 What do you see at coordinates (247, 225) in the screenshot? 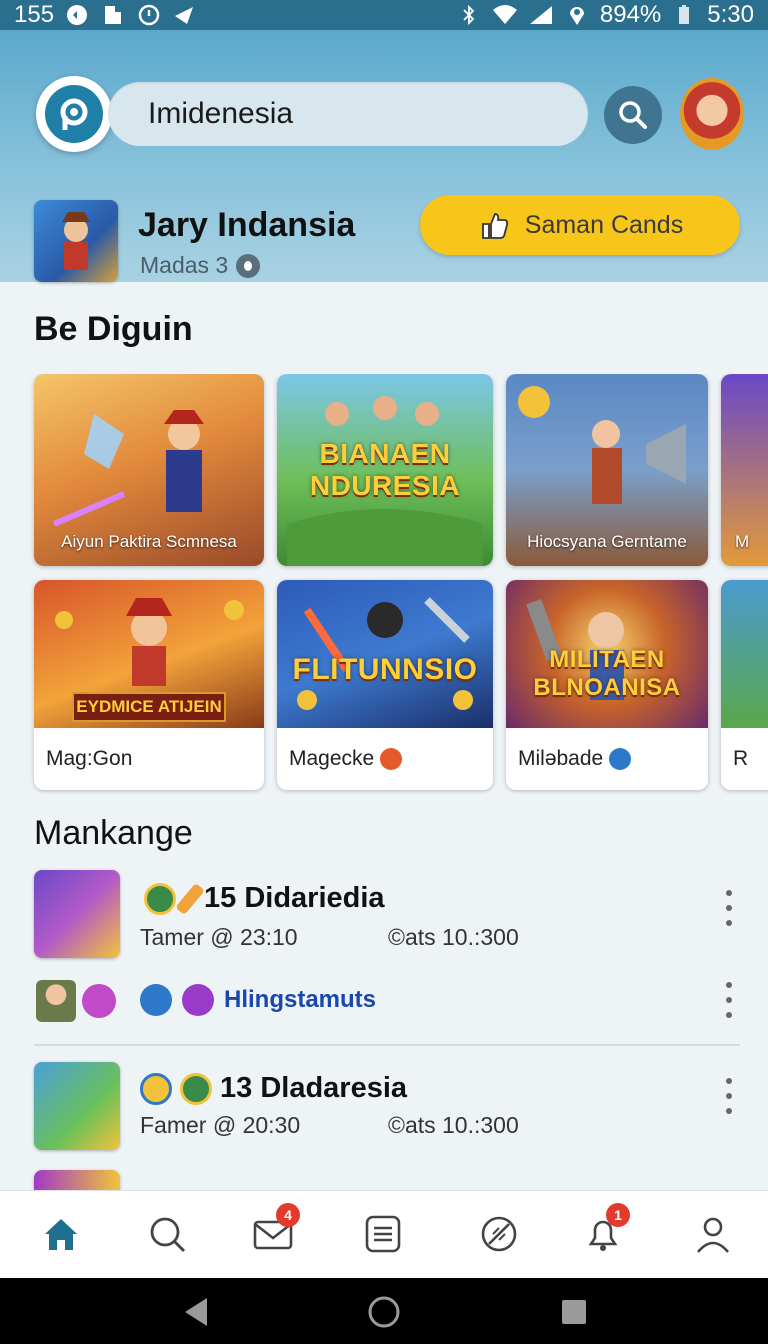
I see `profile-name: Jary Indansia` at bounding box center [247, 225].